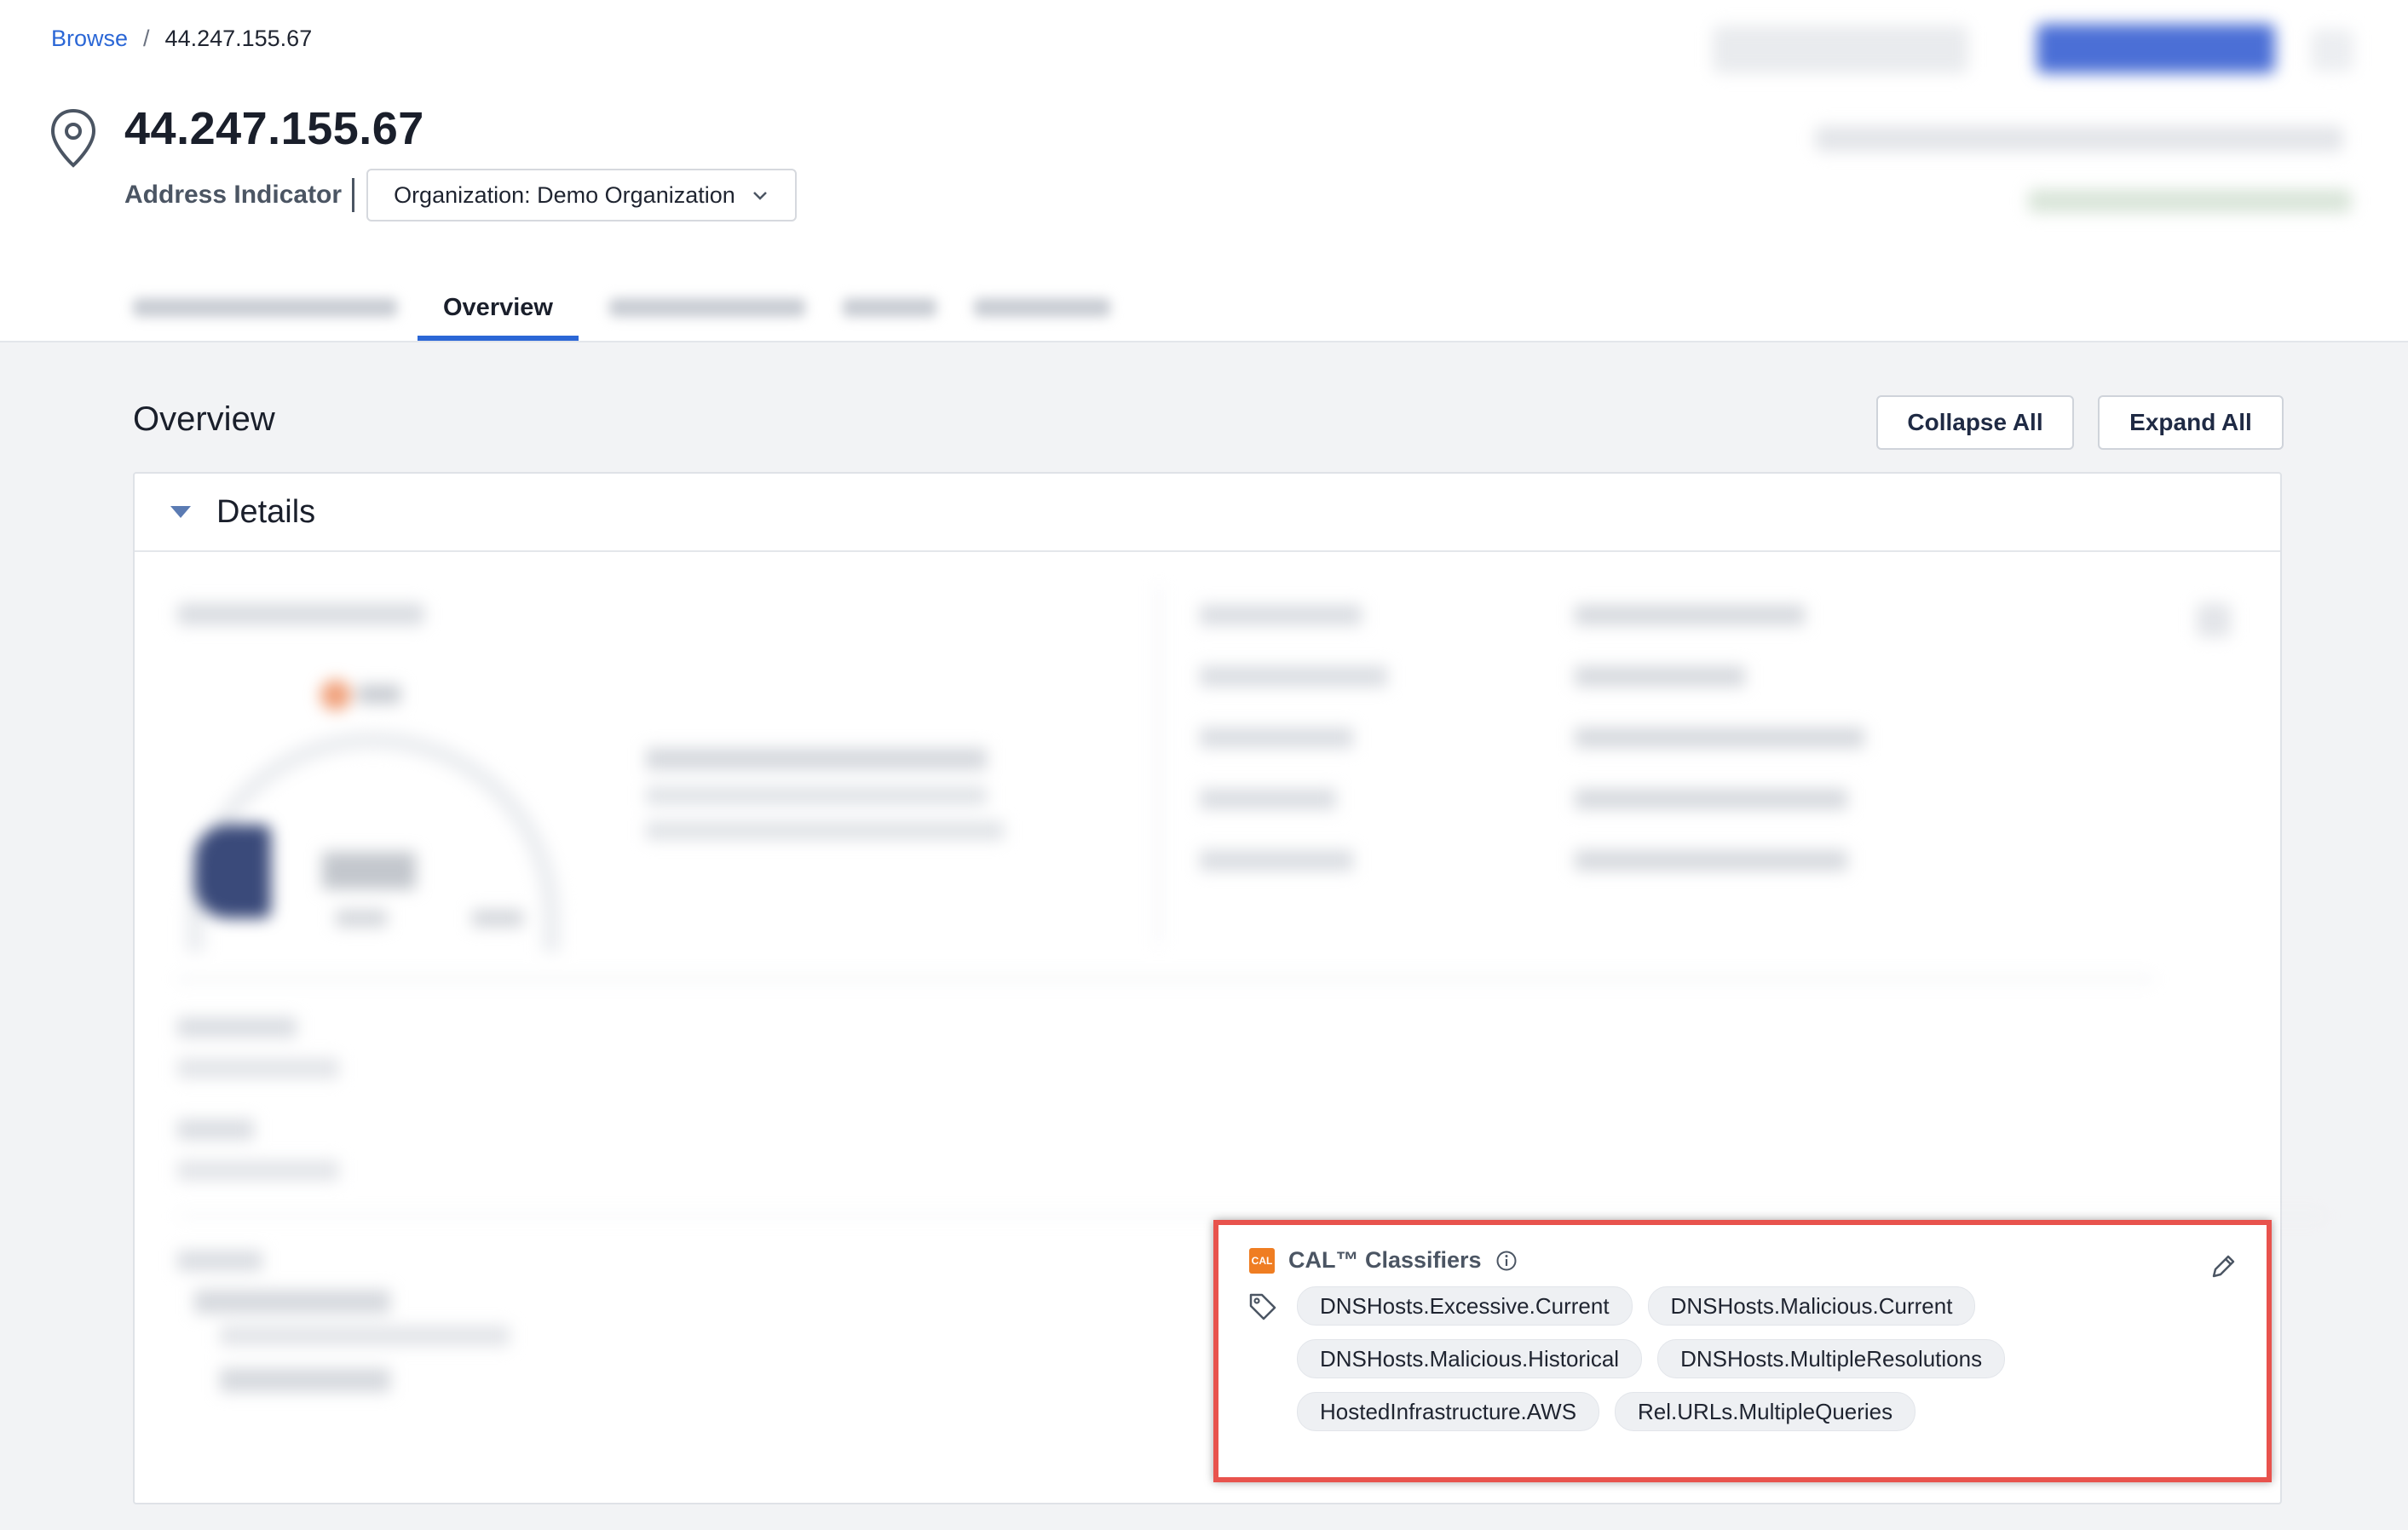  What do you see at coordinates (274, 128) in the screenshot?
I see `page-title: 44.247.155.67` at bounding box center [274, 128].